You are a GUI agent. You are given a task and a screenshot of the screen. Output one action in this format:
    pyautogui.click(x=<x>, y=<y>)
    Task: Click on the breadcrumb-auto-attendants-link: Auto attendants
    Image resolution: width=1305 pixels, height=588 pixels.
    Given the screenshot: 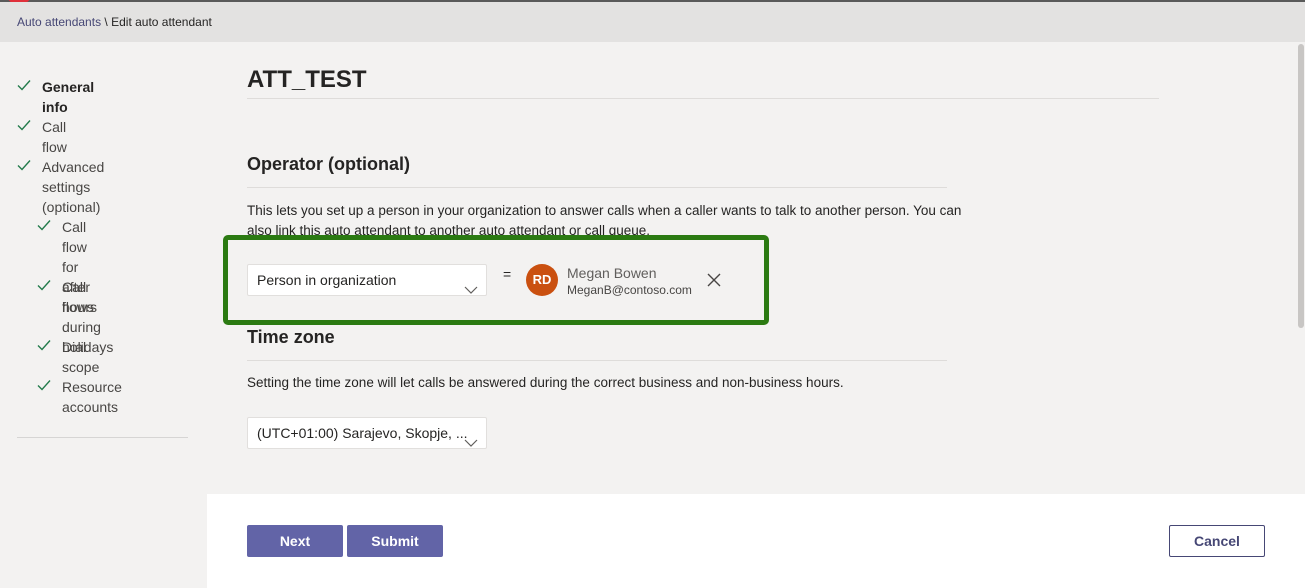 What is the action you would take?
    pyautogui.click(x=59, y=22)
    